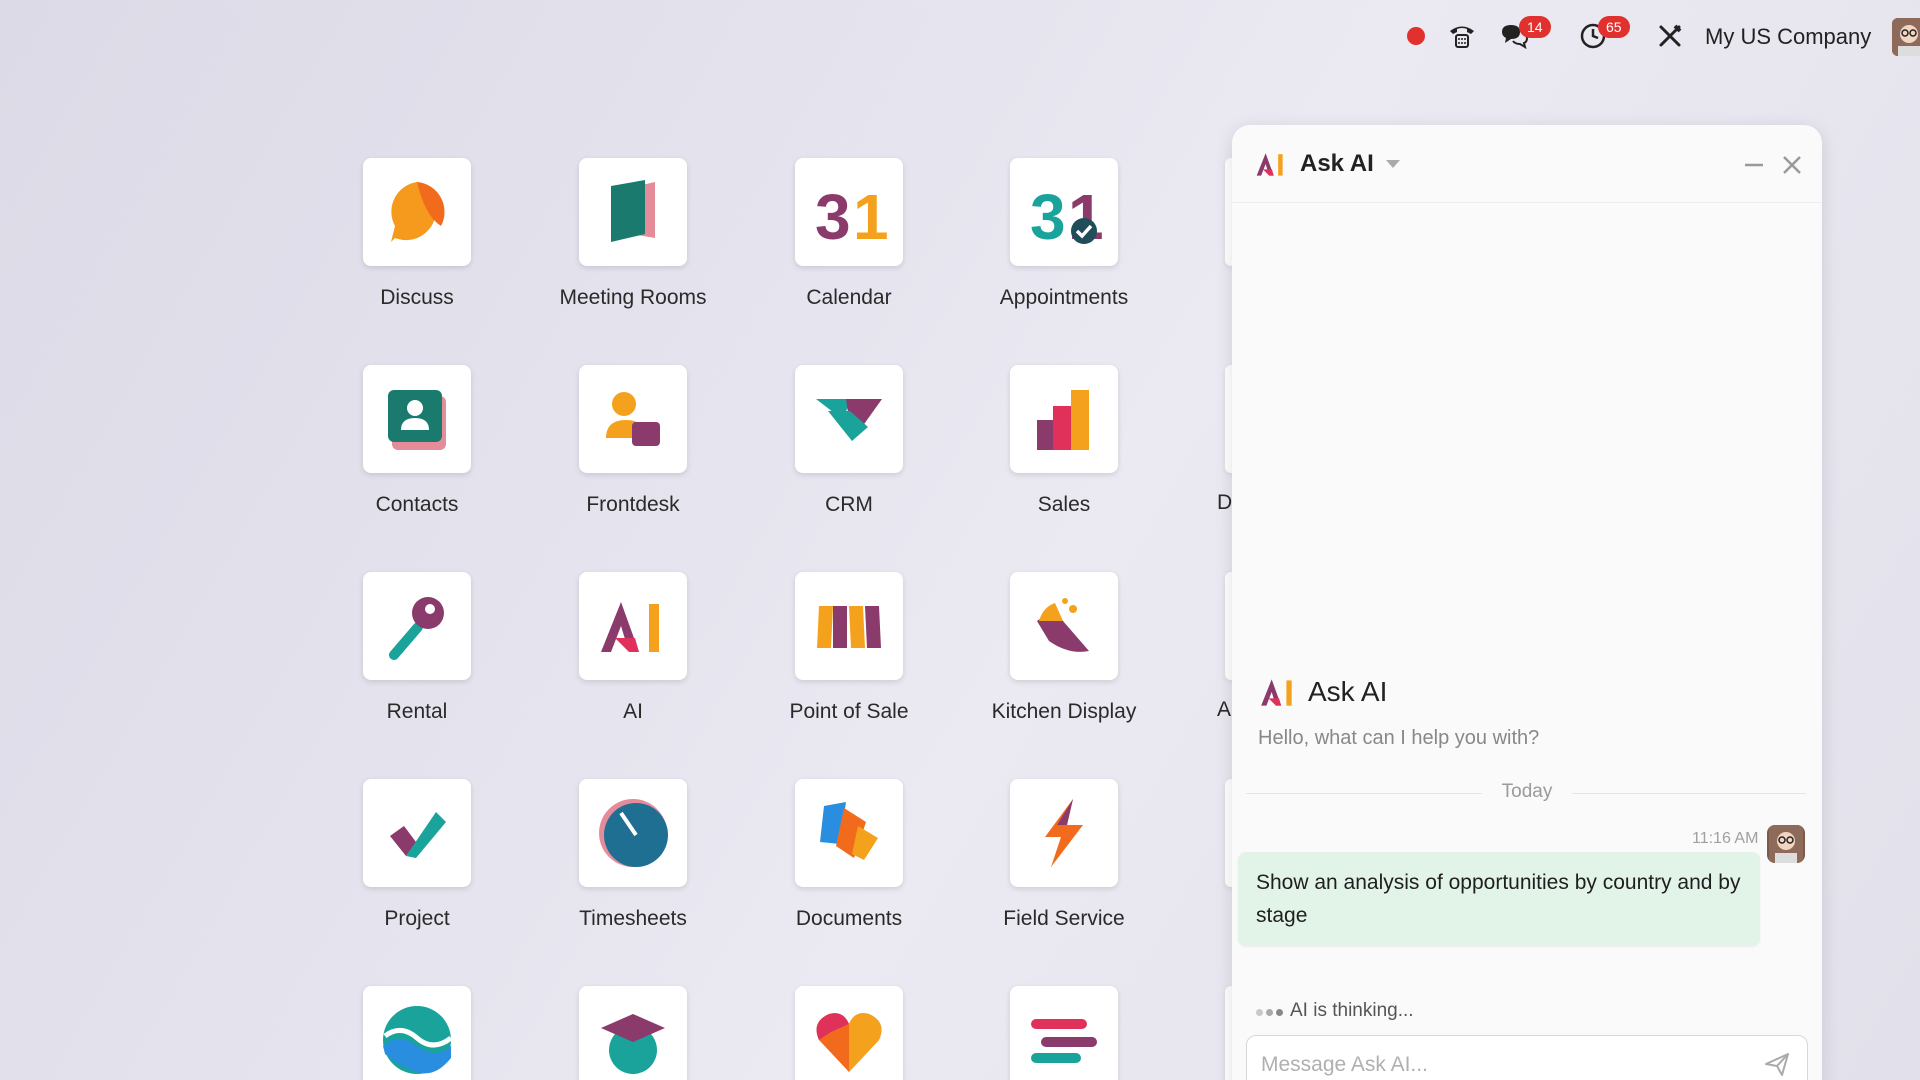  What do you see at coordinates (1064, 504) in the screenshot?
I see `app-label: Sales` at bounding box center [1064, 504].